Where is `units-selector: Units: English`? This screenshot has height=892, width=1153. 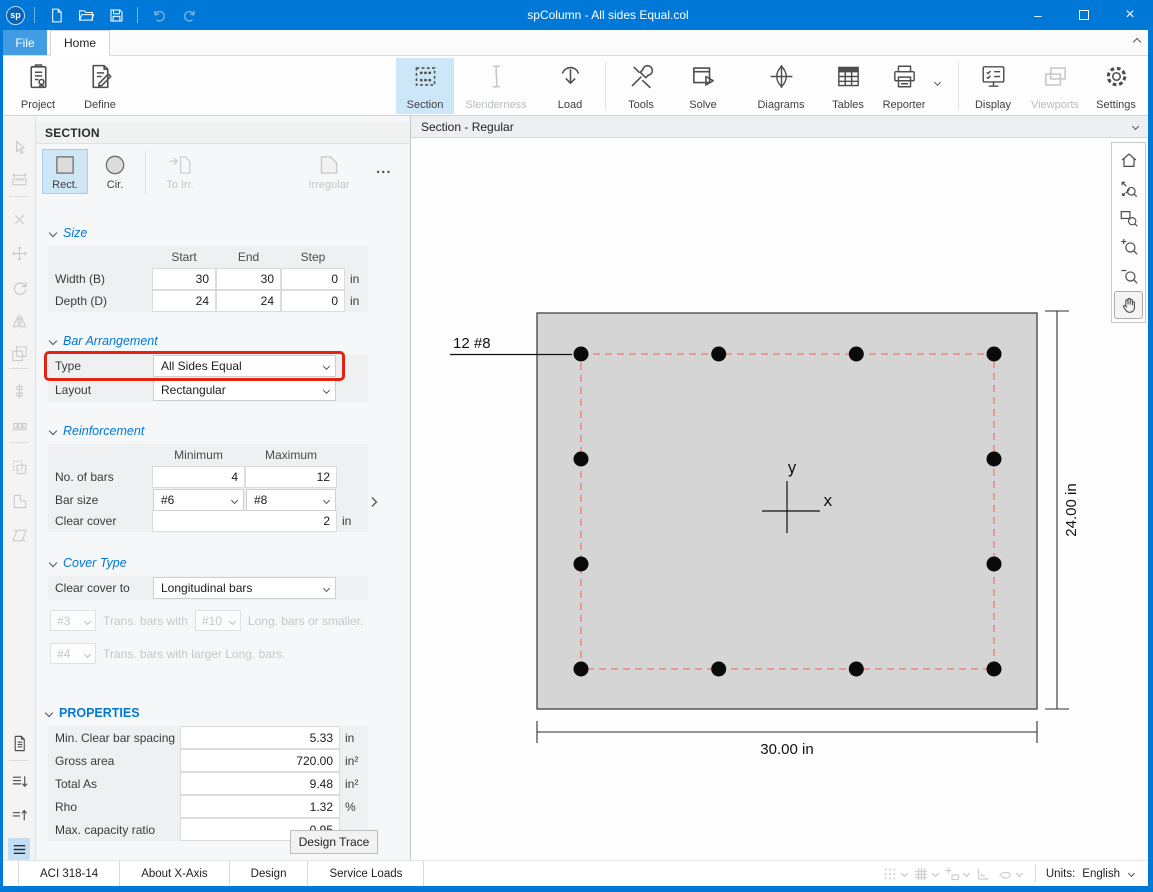 units-selector: Units: English is located at coordinates (1097, 873).